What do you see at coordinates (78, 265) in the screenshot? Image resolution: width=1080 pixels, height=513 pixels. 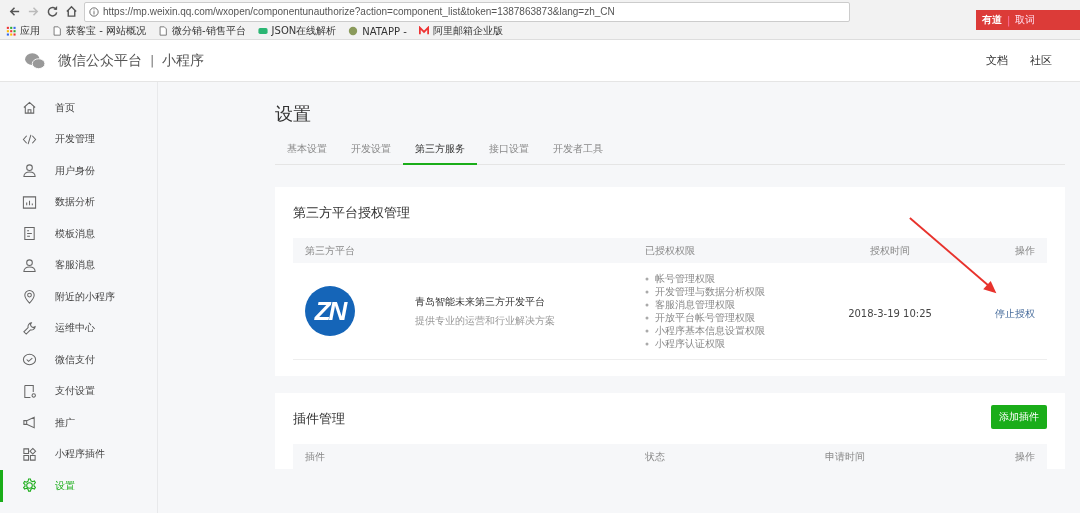 I see `sidebar-item: 客服消息` at bounding box center [78, 265].